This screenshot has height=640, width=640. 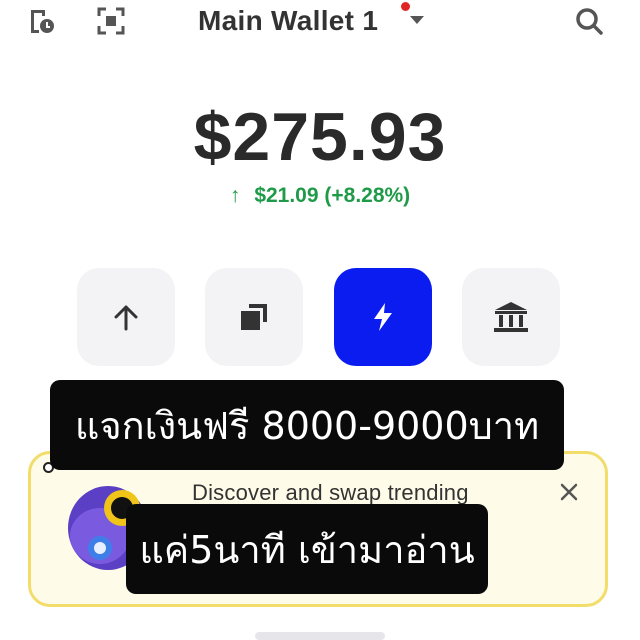 I want to click on receive-button, so click(x=254, y=317).